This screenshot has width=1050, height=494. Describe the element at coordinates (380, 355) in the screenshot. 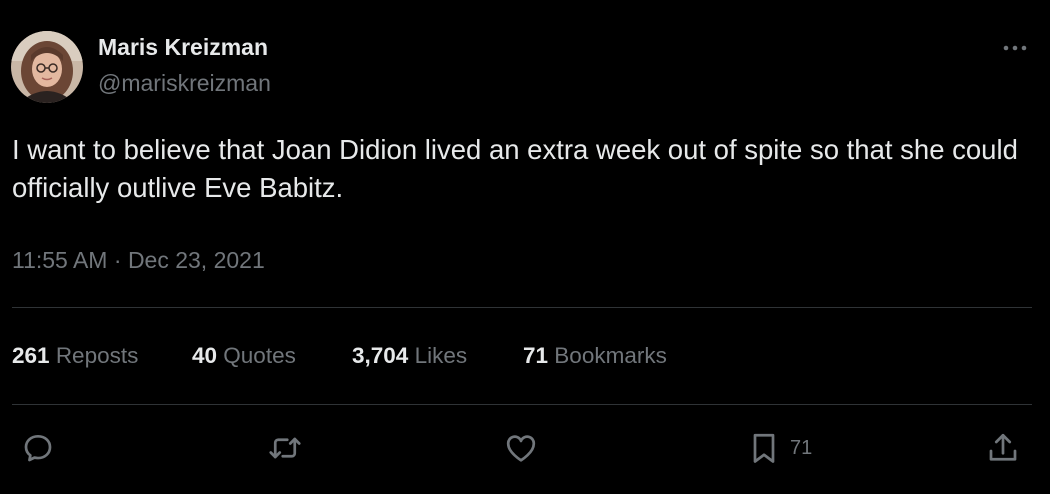

I see `stat-value: 3,704` at that location.